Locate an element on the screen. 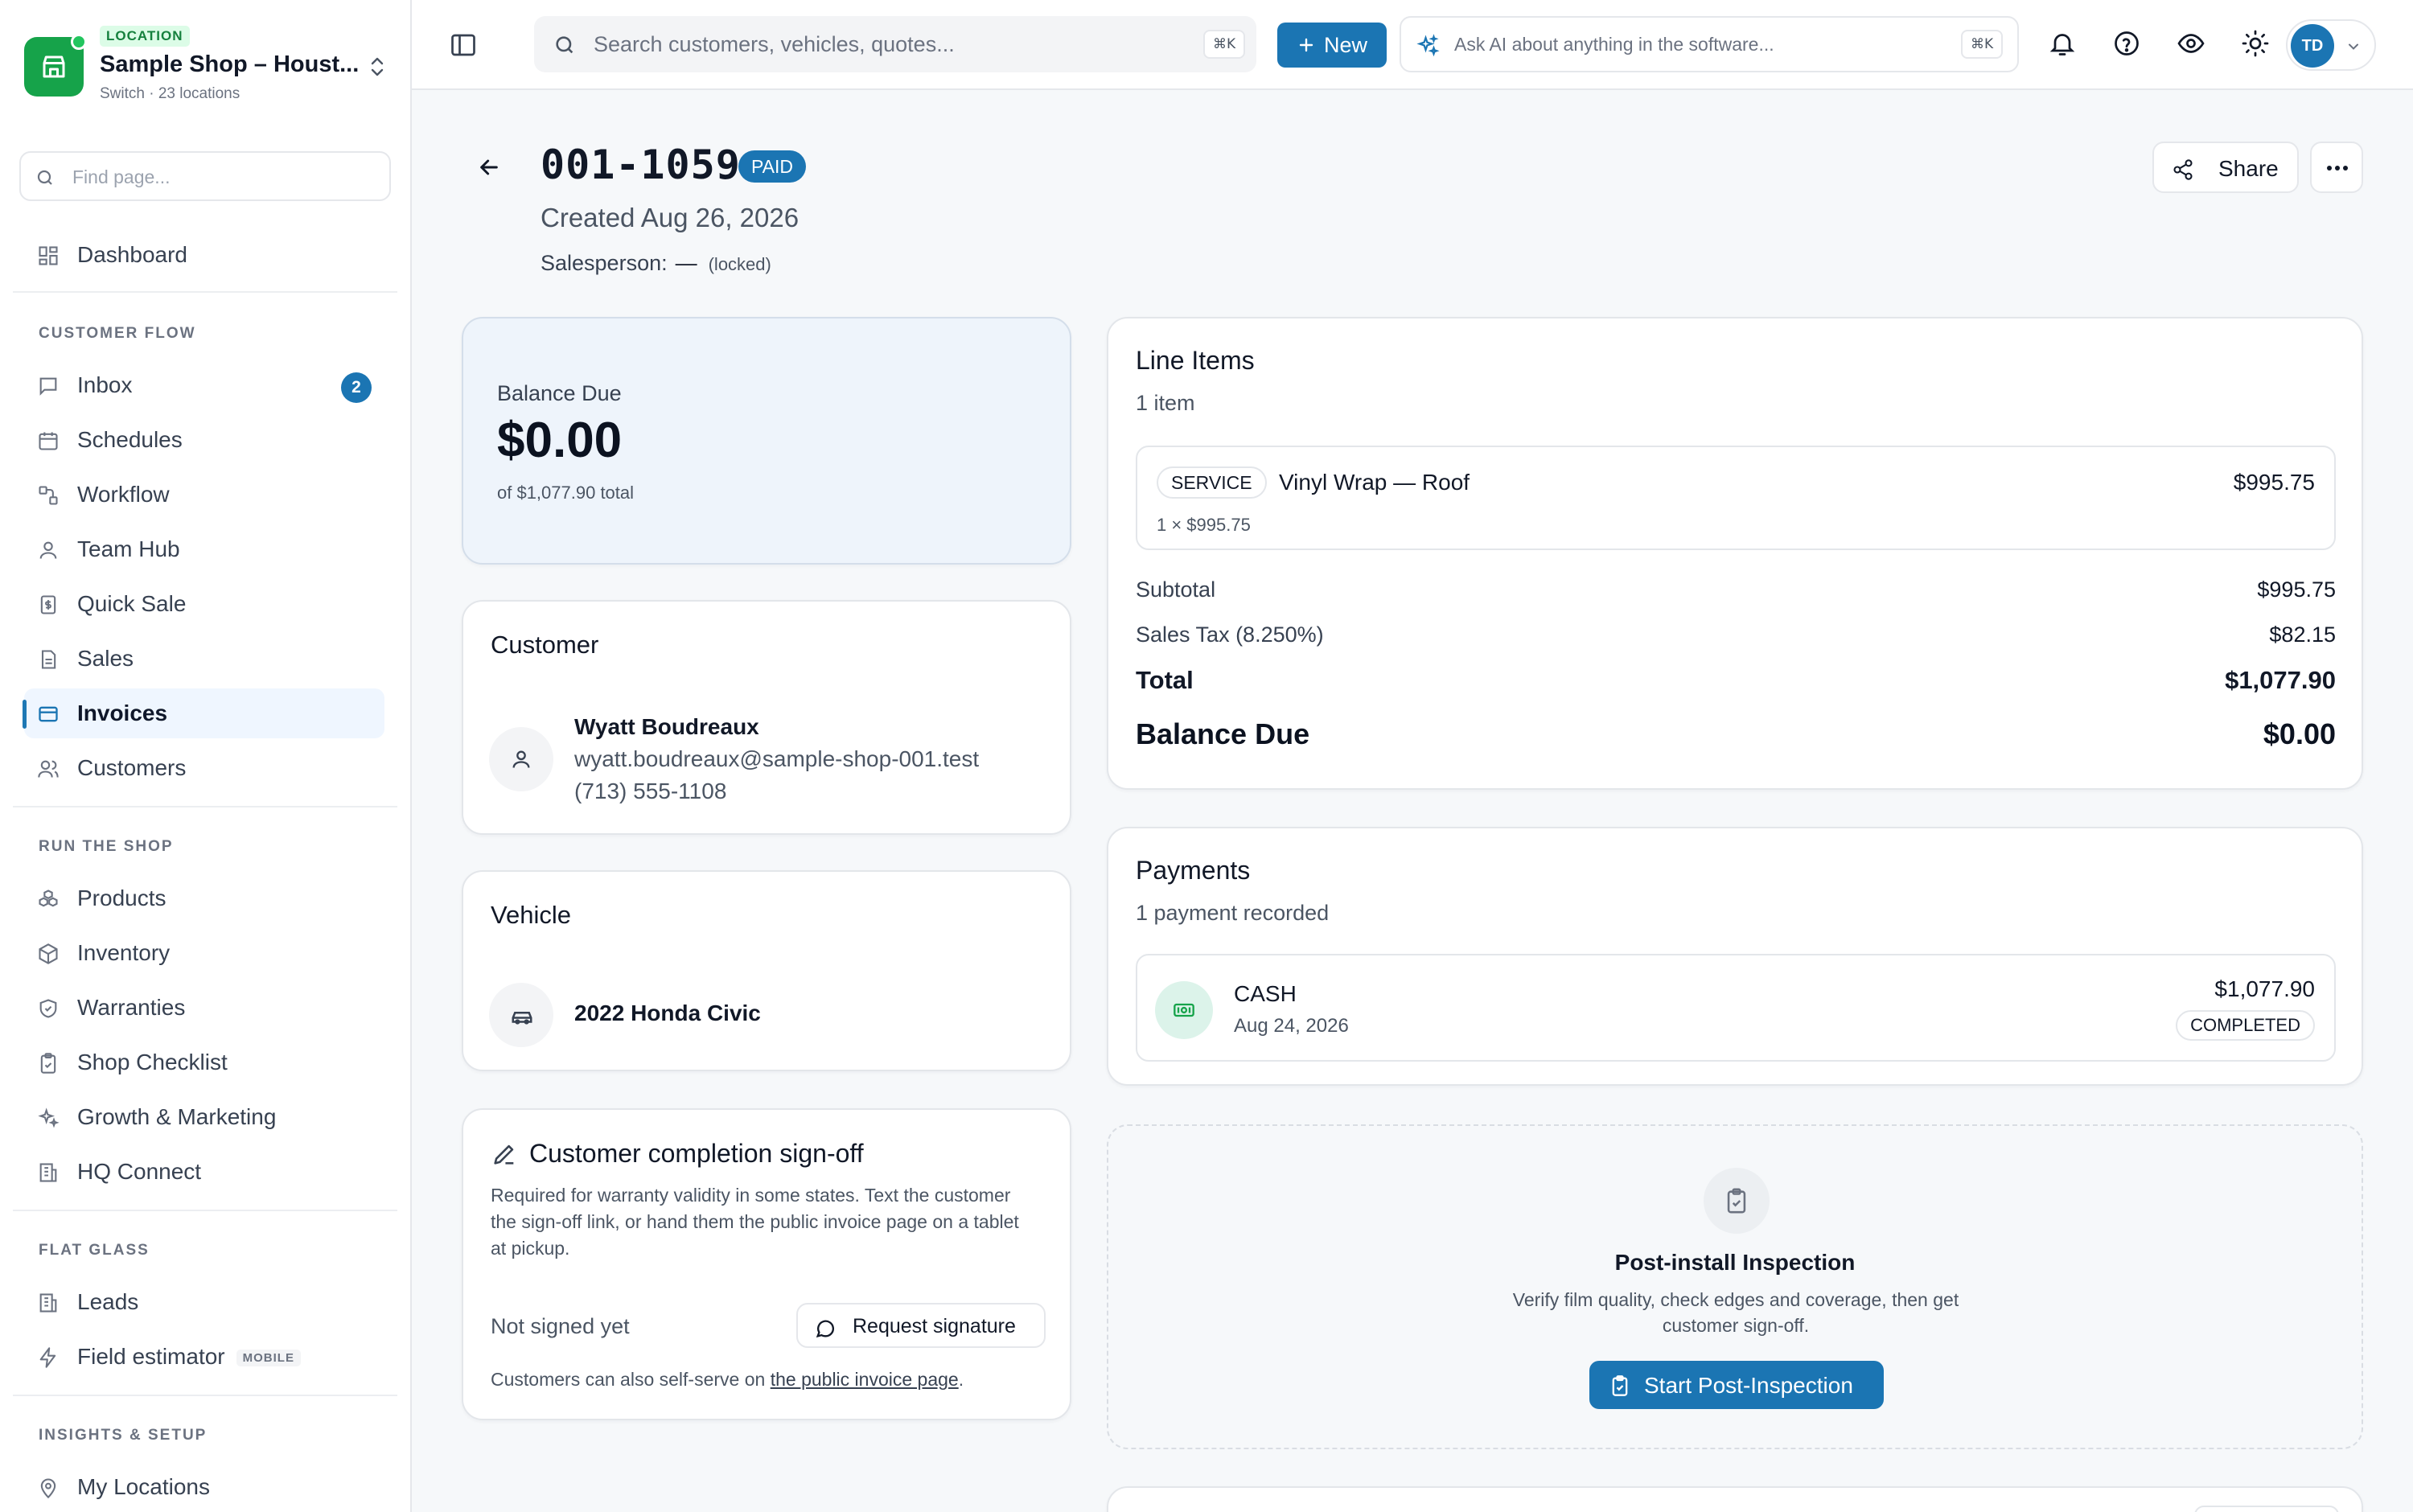  share-button: Share is located at coordinates (2225, 168).